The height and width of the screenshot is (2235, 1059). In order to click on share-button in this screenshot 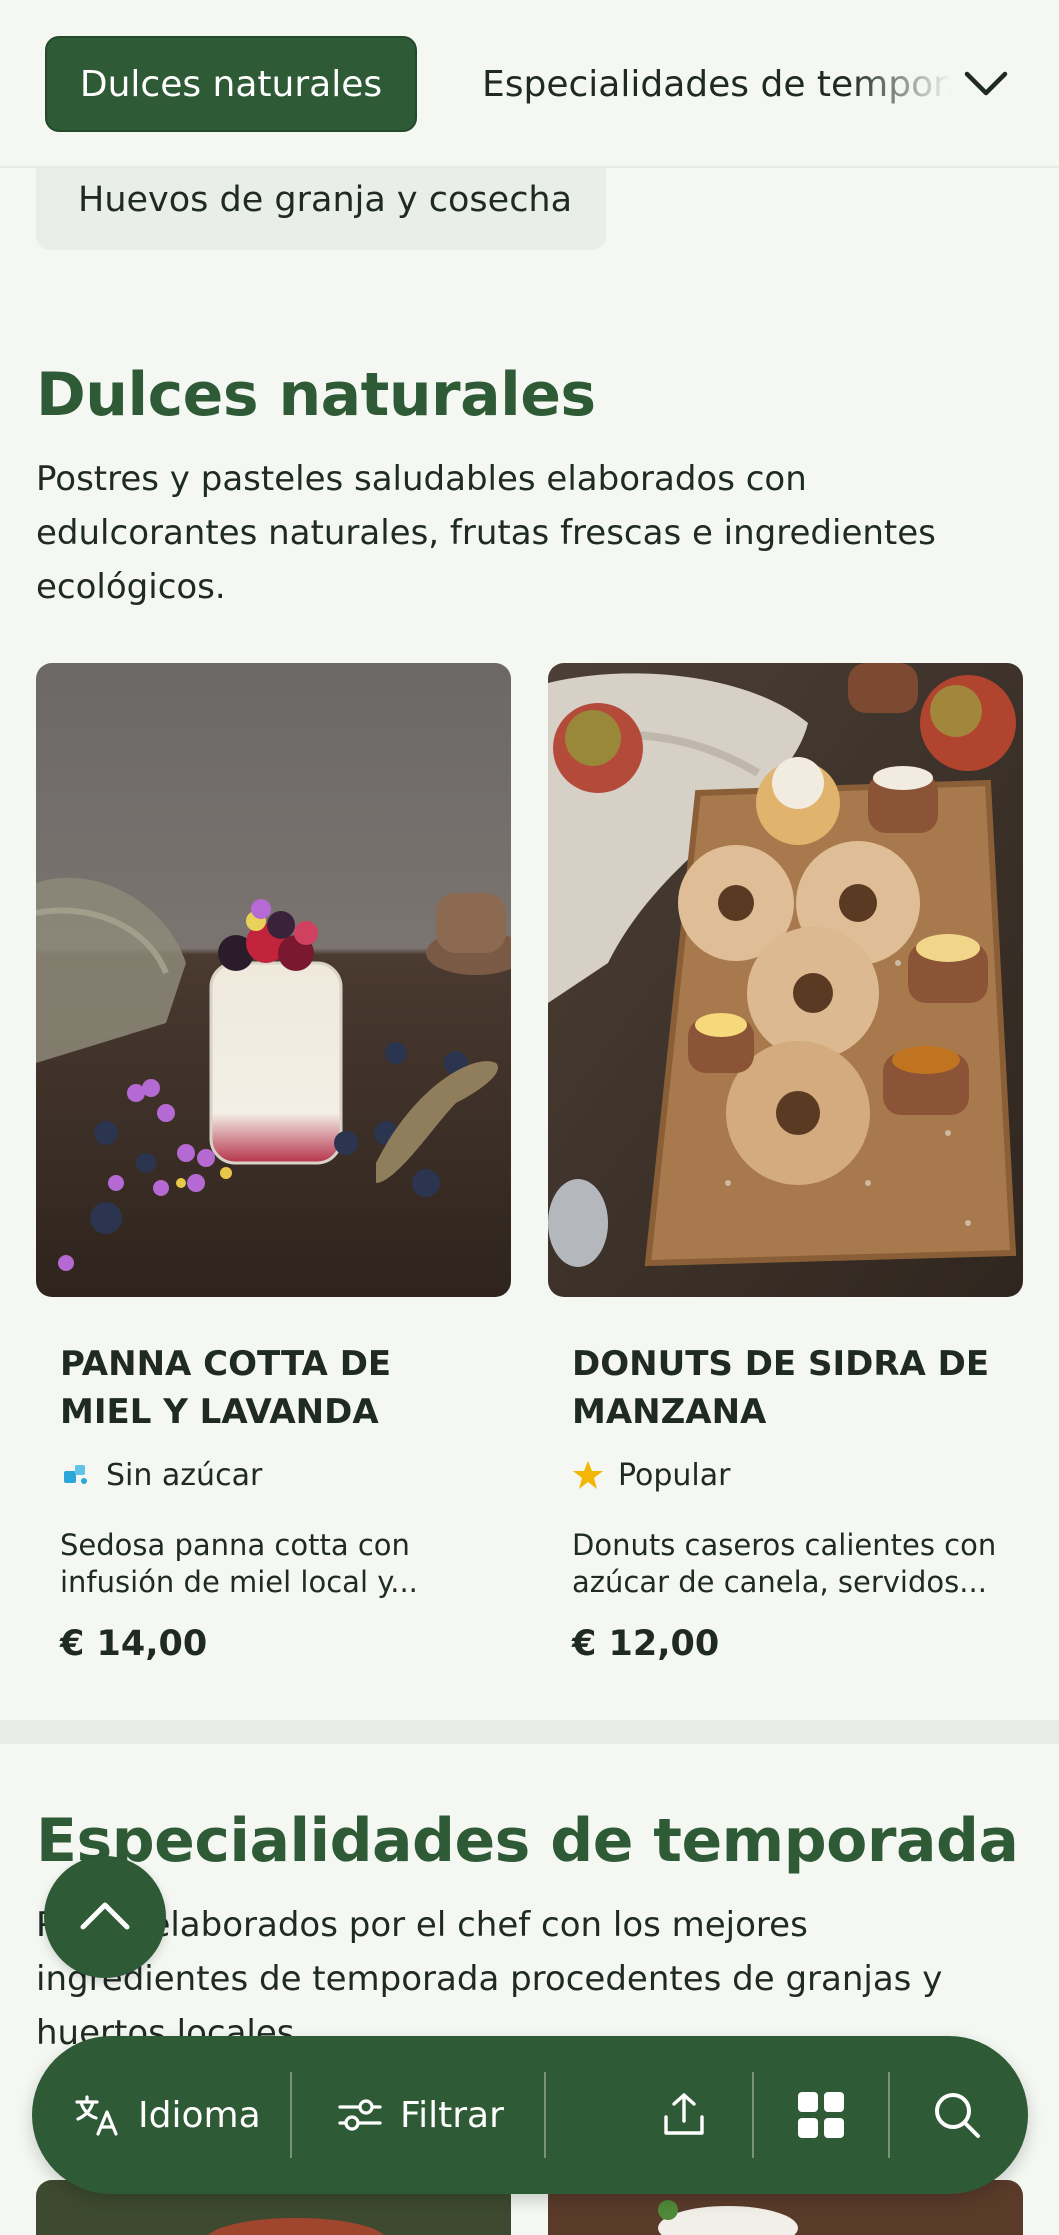, I will do `click(684, 2115)`.